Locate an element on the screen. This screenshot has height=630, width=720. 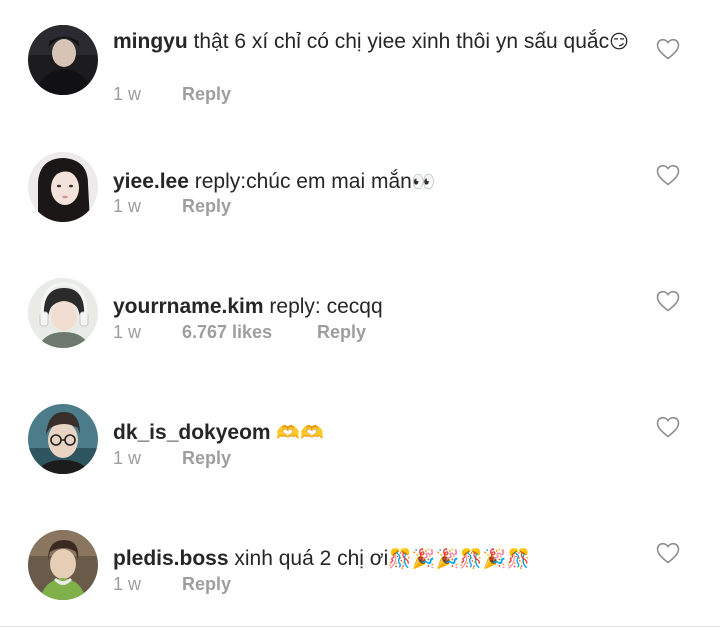
comment-body: pledis.boss xinh quá 2 chị ơi🎊🎉🎉🎊🎉🎊 is located at coordinates (373, 559).